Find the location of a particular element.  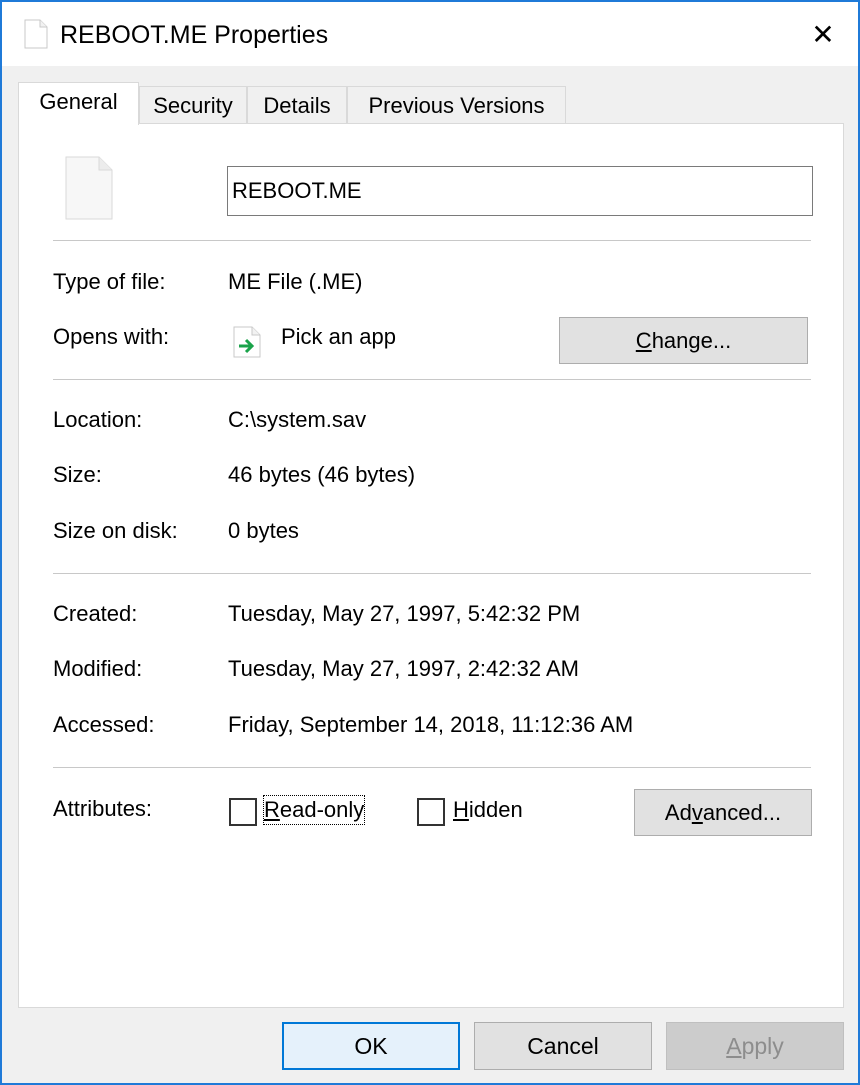

attributes-label: Attributes: is located at coordinates (103, 808).